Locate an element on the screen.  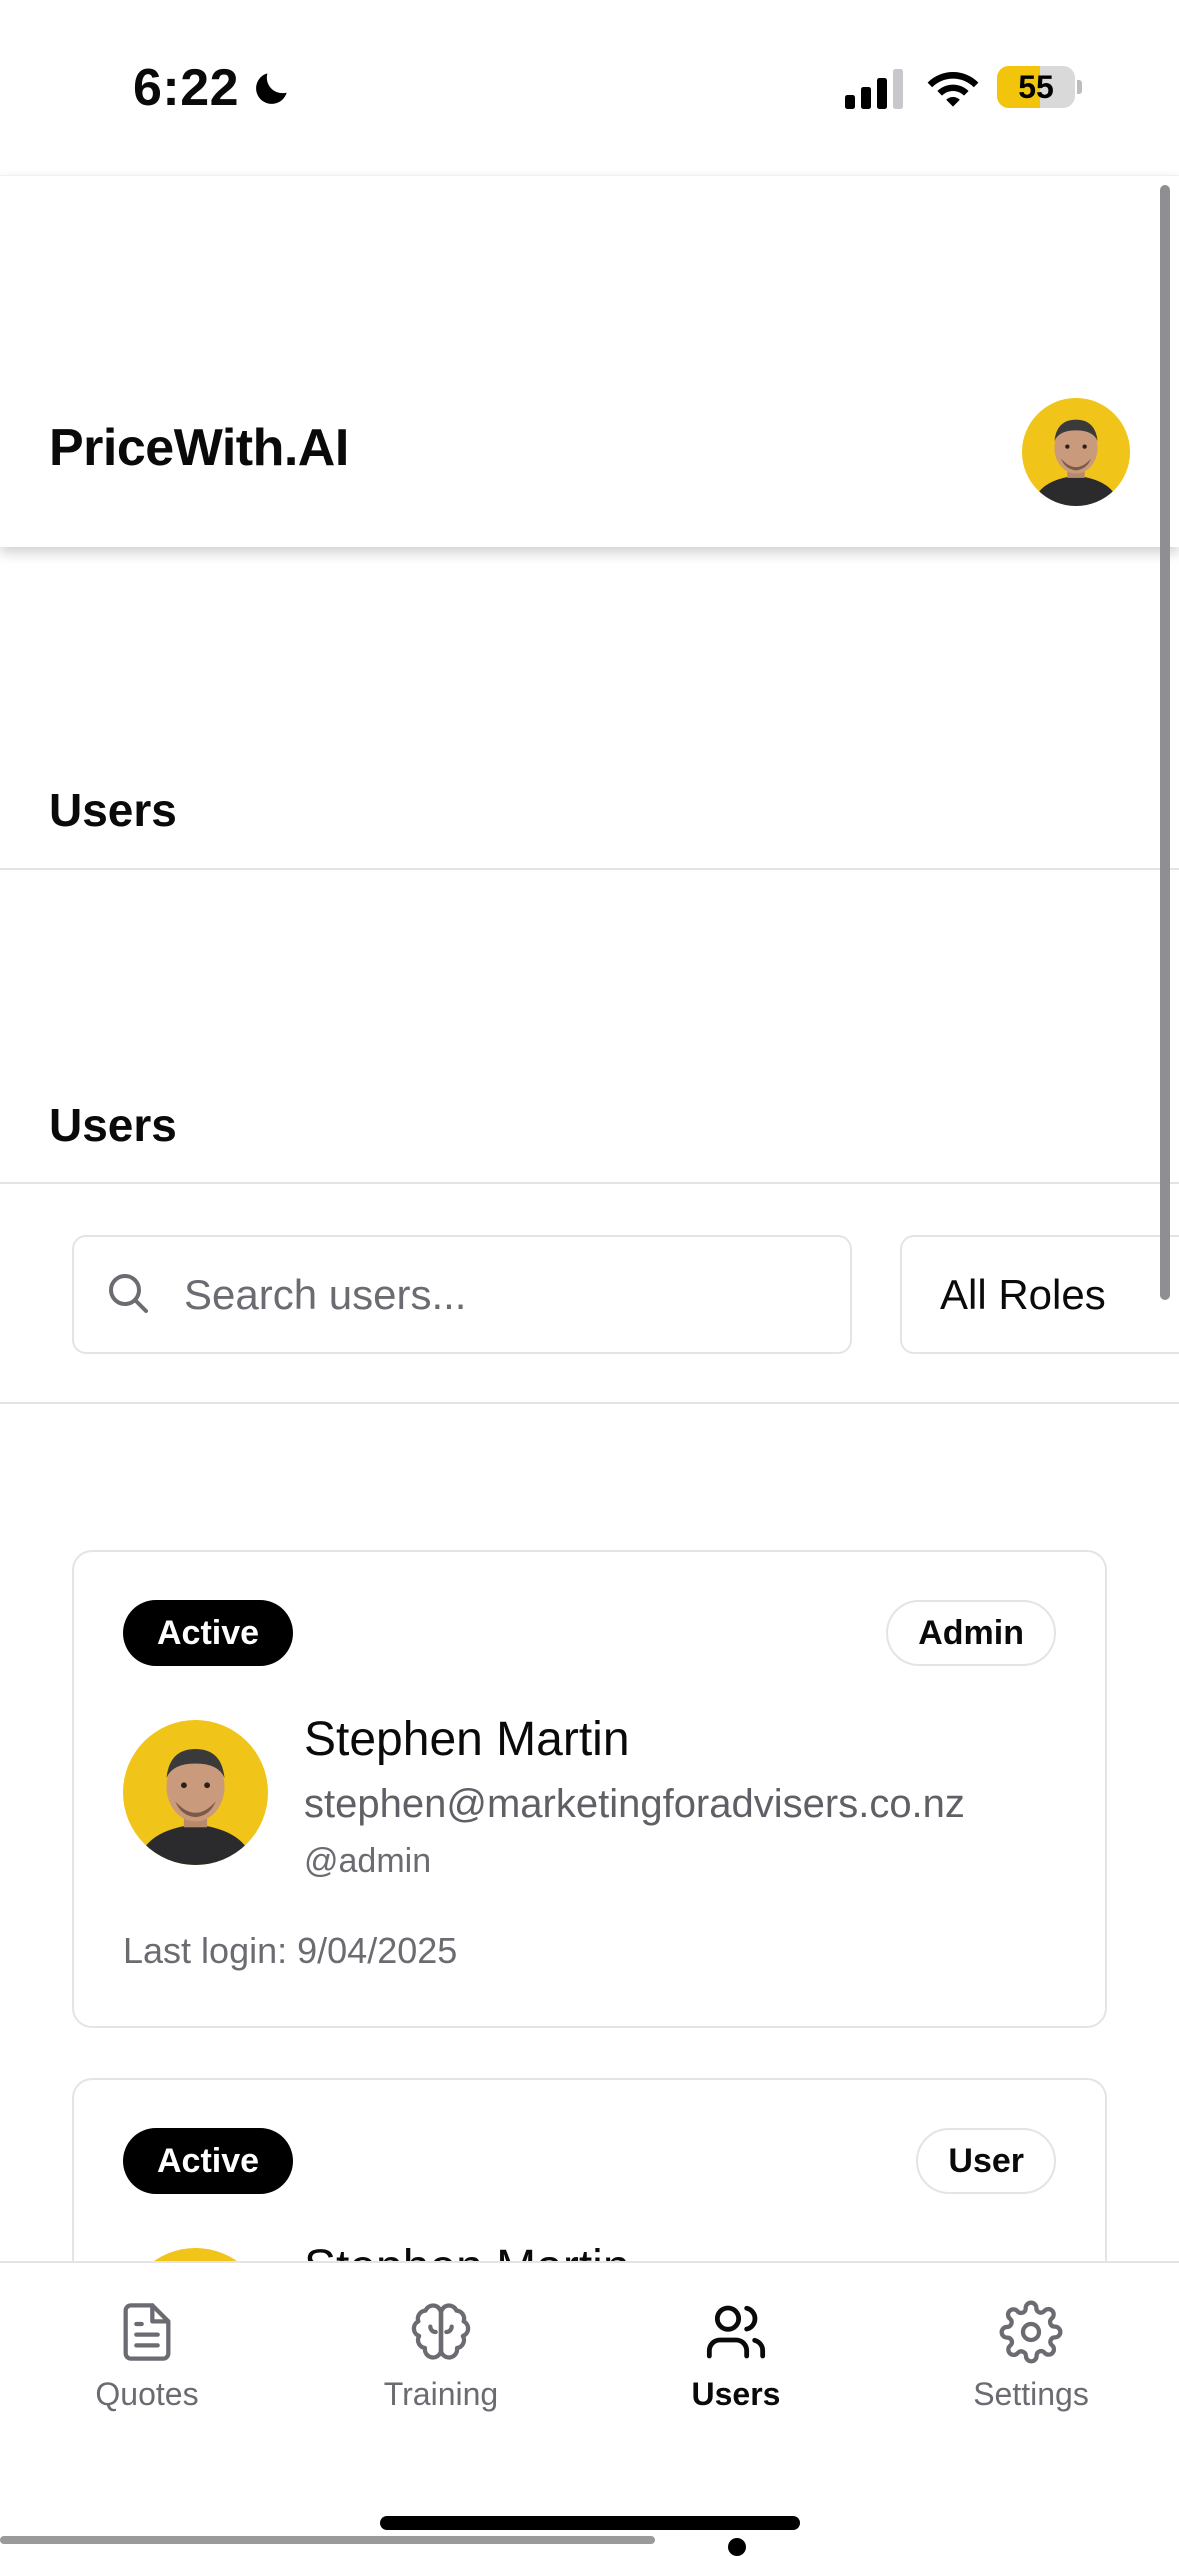
user-handle: @admin is located at coordinates (368, 1861).